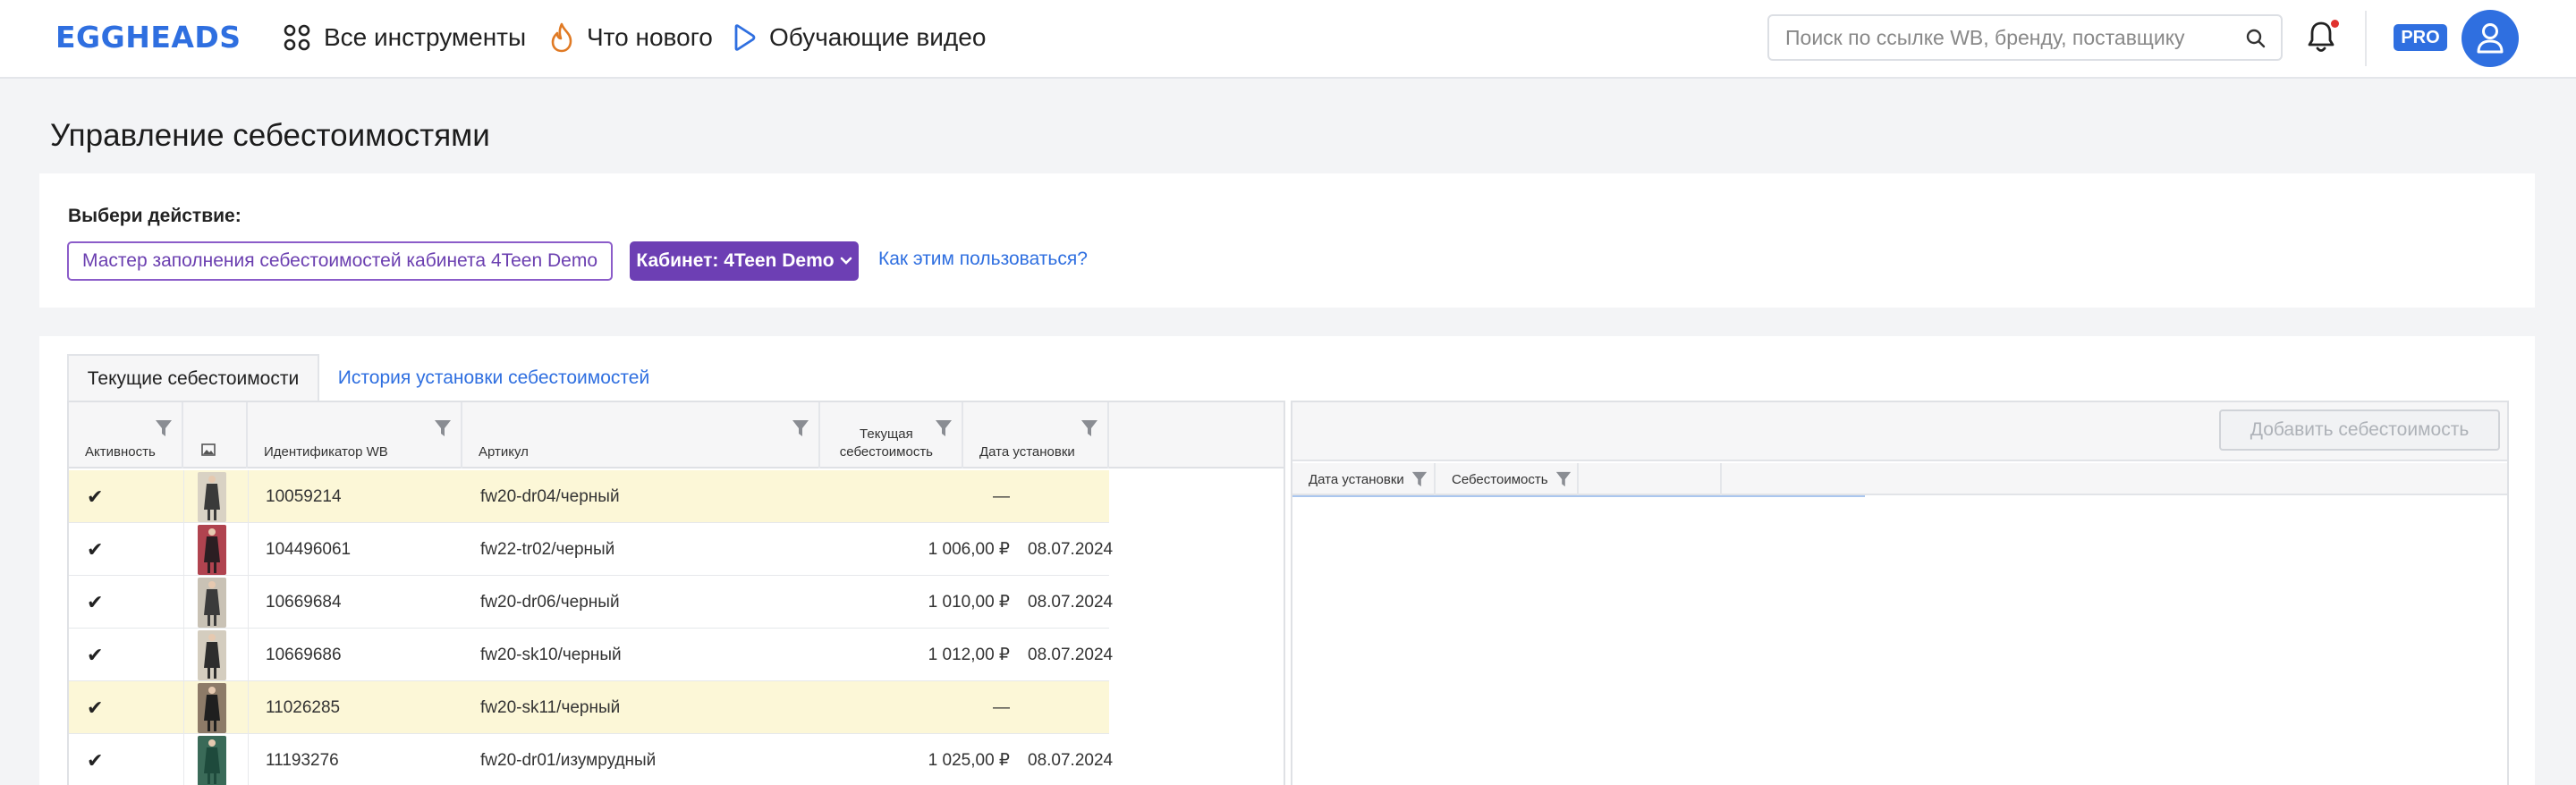 Image resolution: width=2576 pixels, height=785 pixels. What do you see at coordinates (304, 654) in the screenshot?
I see `wb-id-cell: 10669686` at bounding box center [304, 654].